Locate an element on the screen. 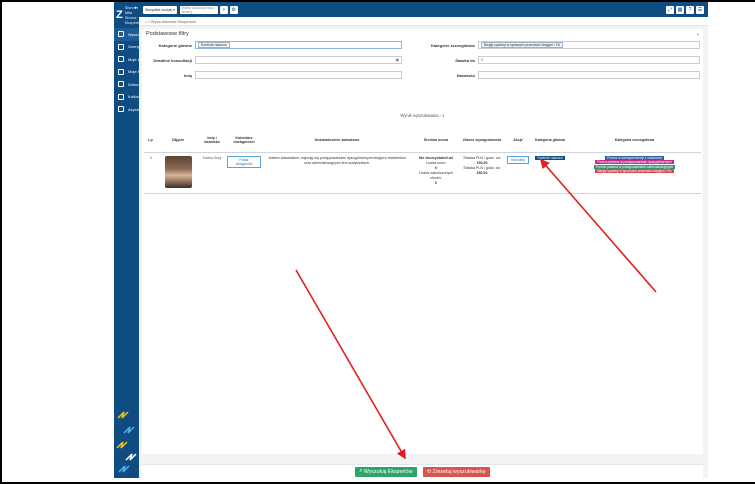 The height and width of the screenshot is (484, 755). column-header: Kategoria szczegółowa is located at coordinates (634, 140).